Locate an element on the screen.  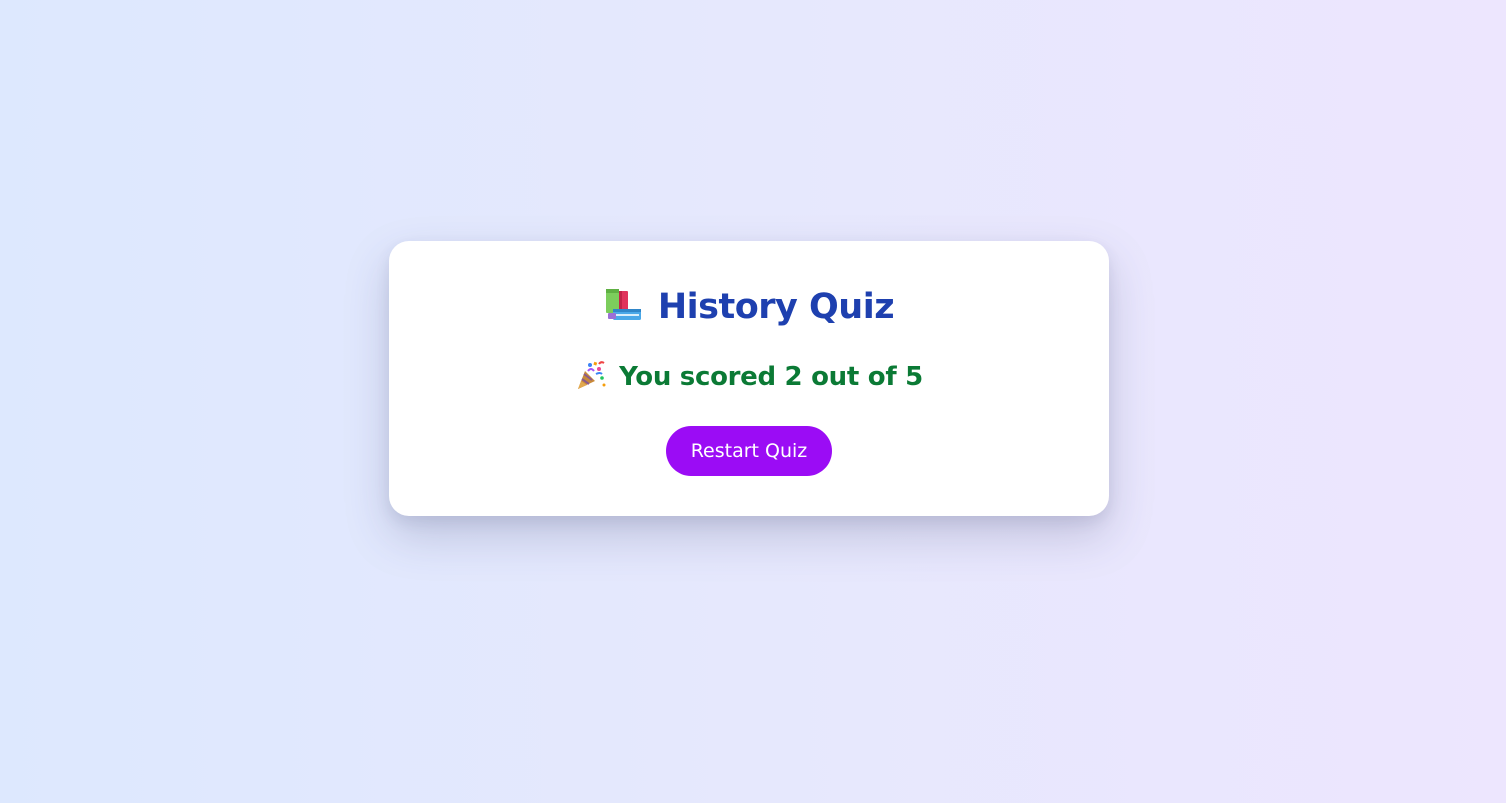
title-row: History Quiz is located at coordinates (749, 307).